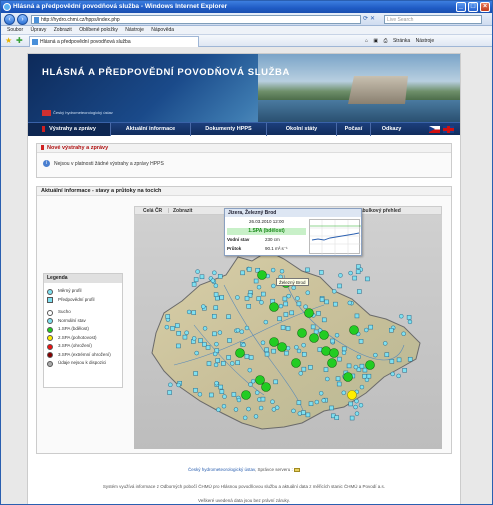 Image resolution: width=493 pixels, height=505 pixels. I want to click on institute-logo: Český hydrometeorologický ústav, so click(77, 113).